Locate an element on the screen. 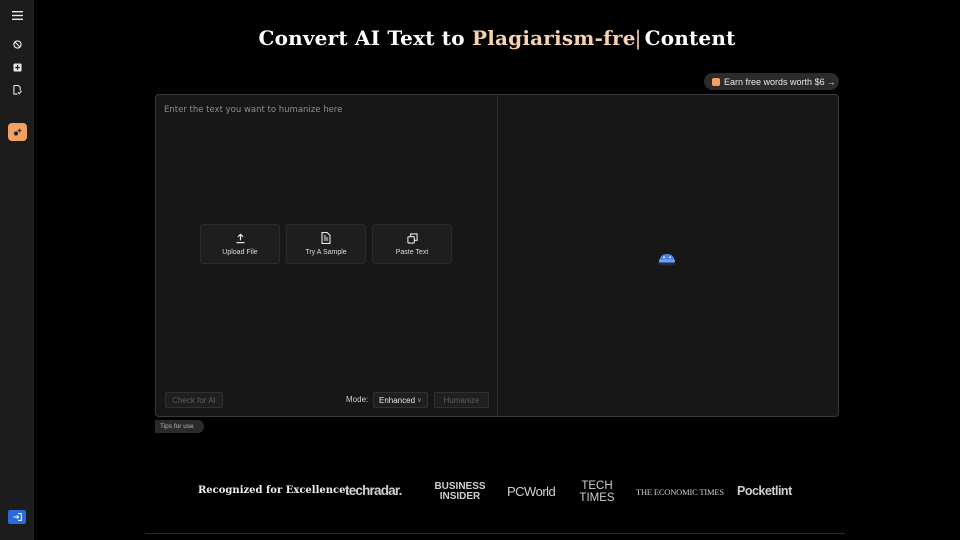 The height and width of the screenshot is (540, 960). humanize-button: Humanize is located at coordinates (461, 400).